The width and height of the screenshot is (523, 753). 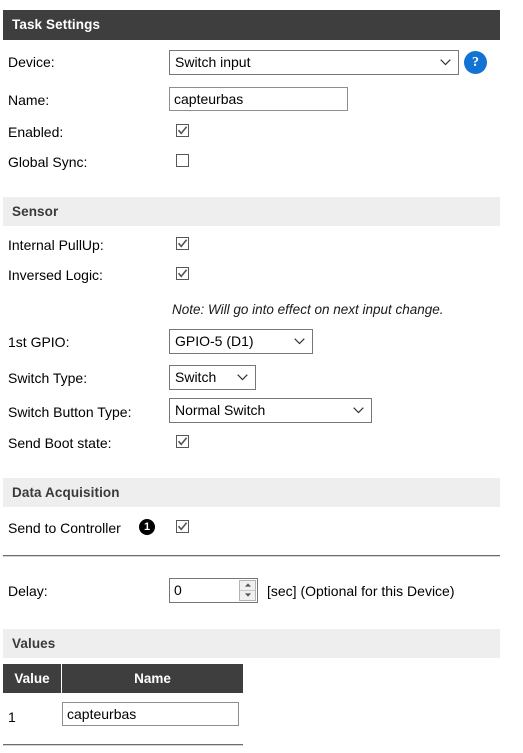 What do you see at coordinates (48, 162) in the screenshot?
I see `global-sync-label: Global Sync:` at bounding box center [48, 162].